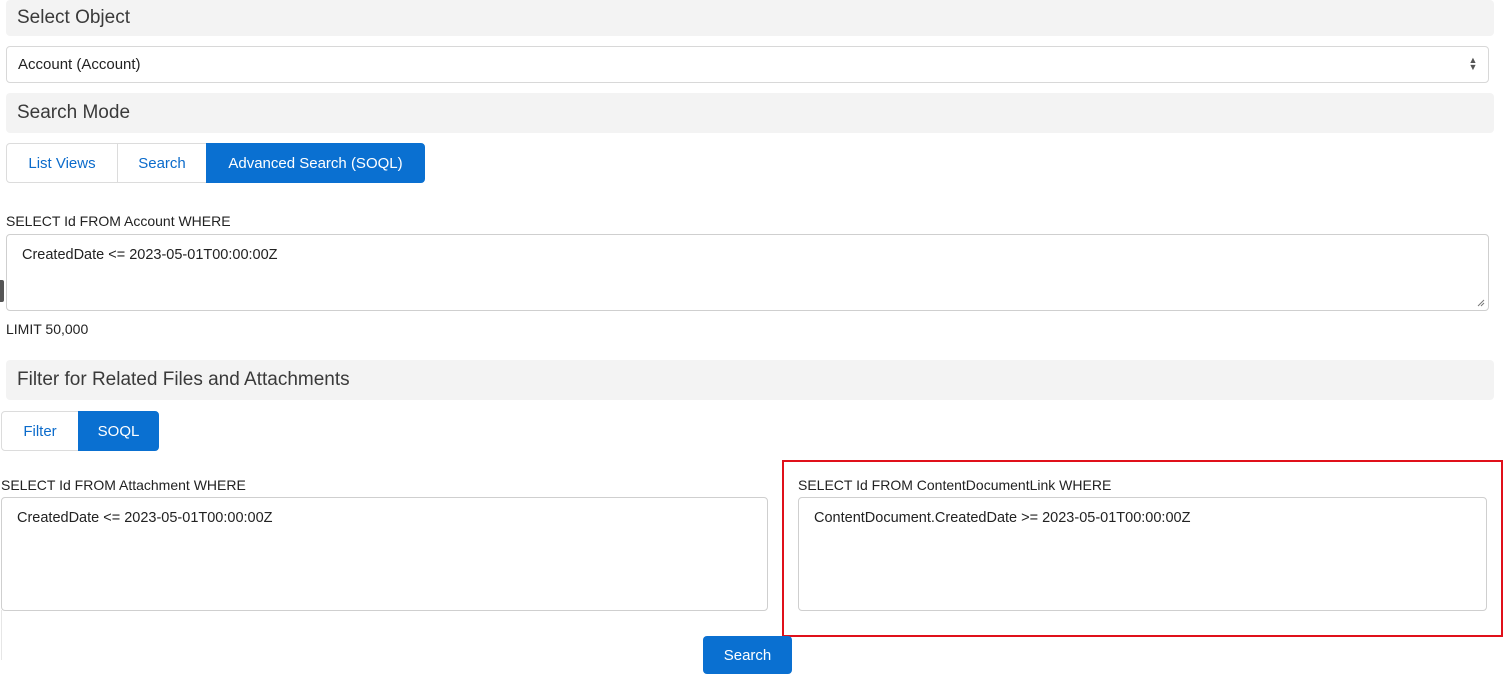  What do you see at coordinates (73, 17) in the screenshot?
I see `select-object-title: Select Object` at bounding box center [73, 17].